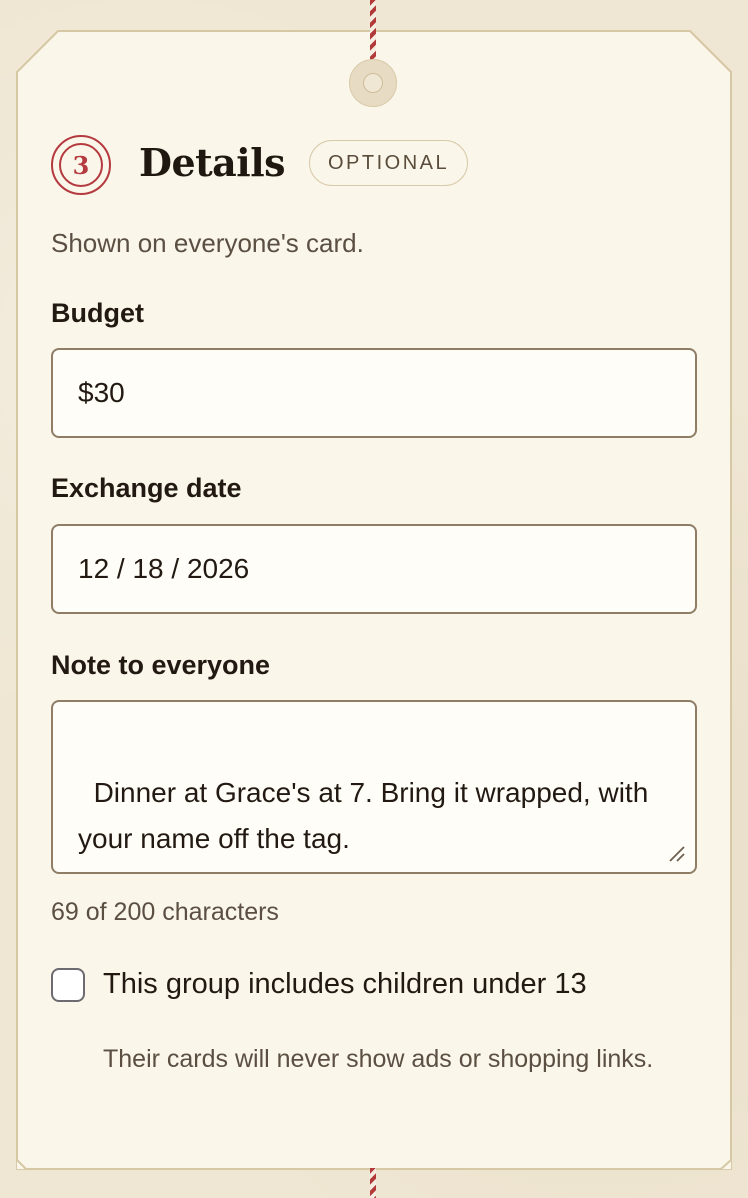  Describe the element at coordinates (374, 569) in the screenshot. I see `exchange-date-input: 12 / 18 / 2026` at that location.